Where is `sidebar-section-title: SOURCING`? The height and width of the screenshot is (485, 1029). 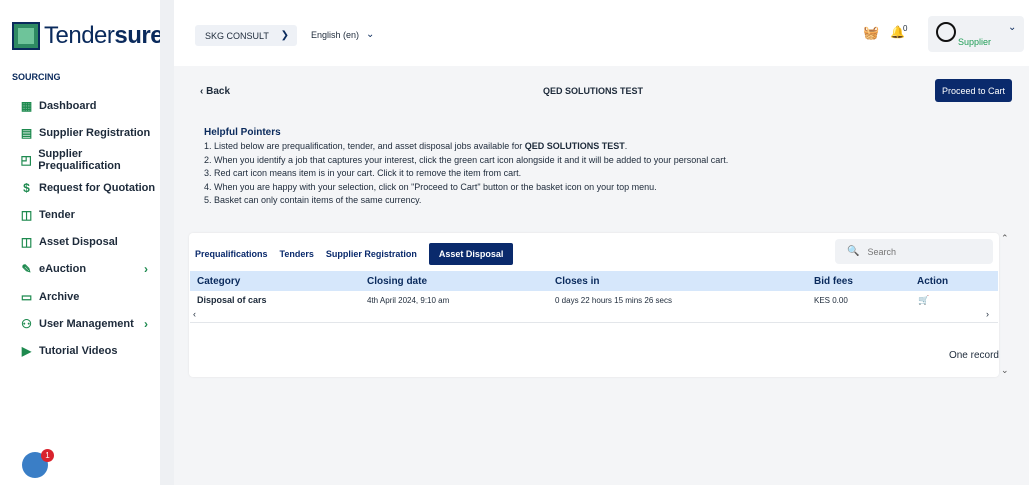
sidebar-section-title: SOURCING is located at coordinates (36, 77).